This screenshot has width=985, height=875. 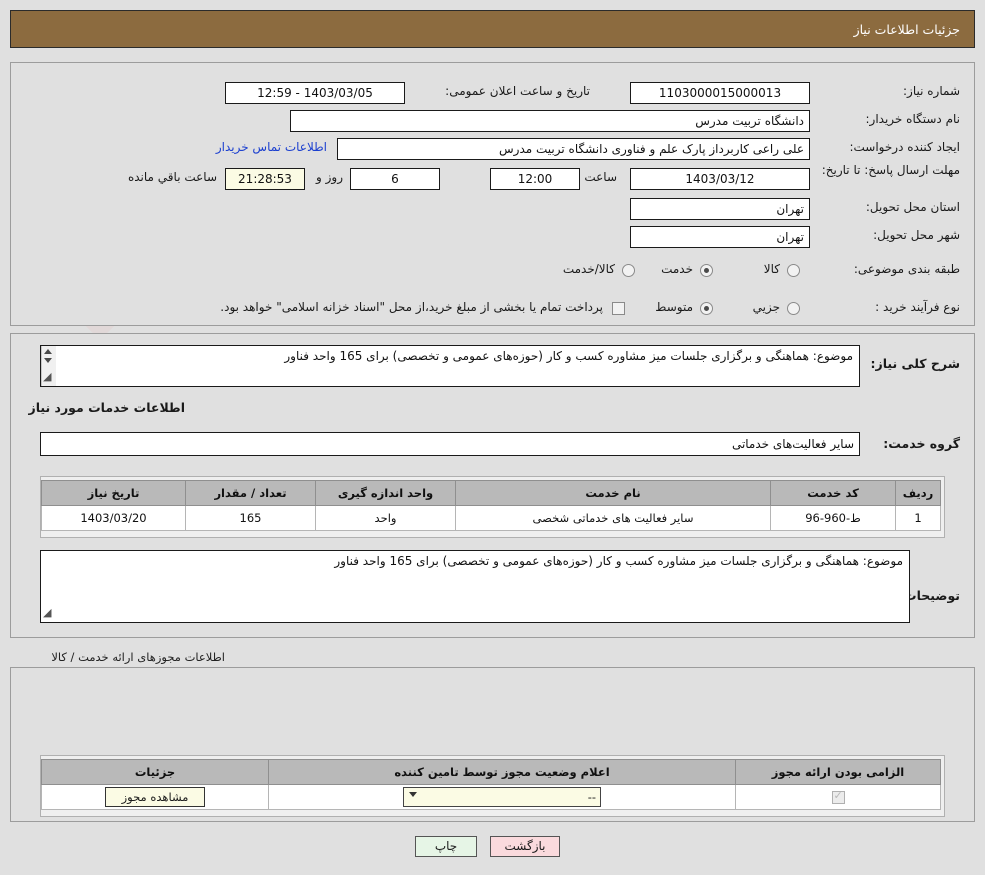 I want to click on radio-category-khedmat, so click(x=706, y=270).